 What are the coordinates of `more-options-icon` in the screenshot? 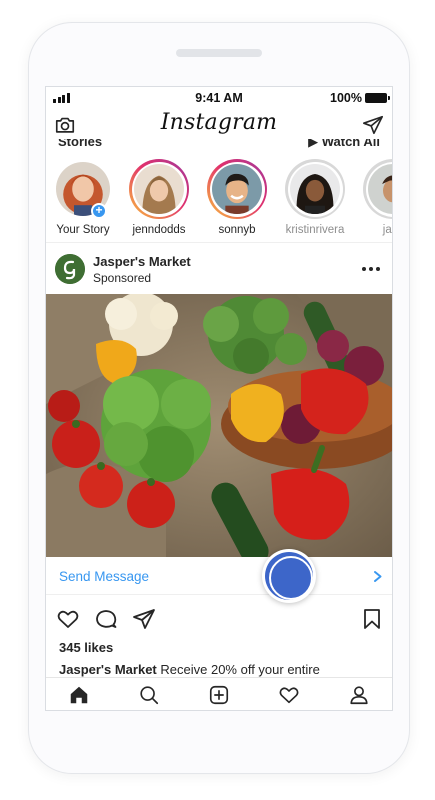 It's located at (371, 269).